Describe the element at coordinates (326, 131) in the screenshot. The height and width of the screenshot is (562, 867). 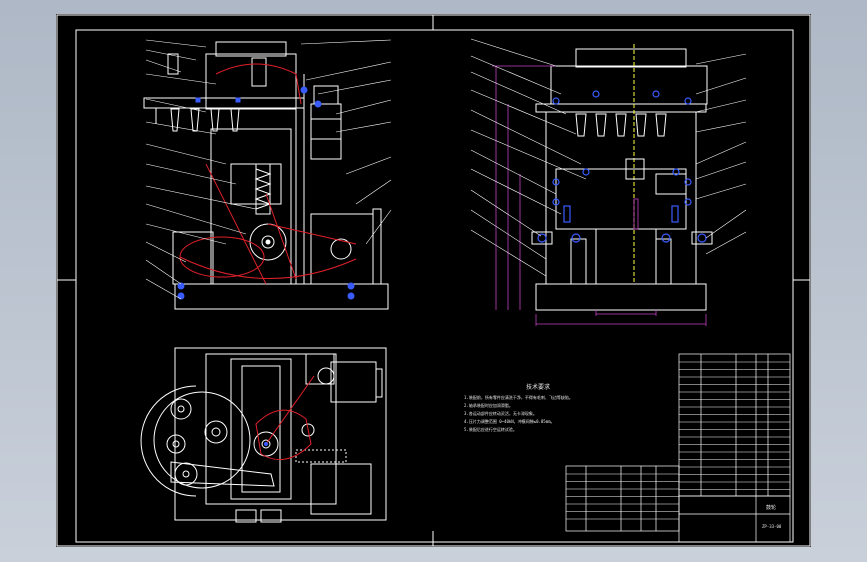
I see `front-motor` at that location.